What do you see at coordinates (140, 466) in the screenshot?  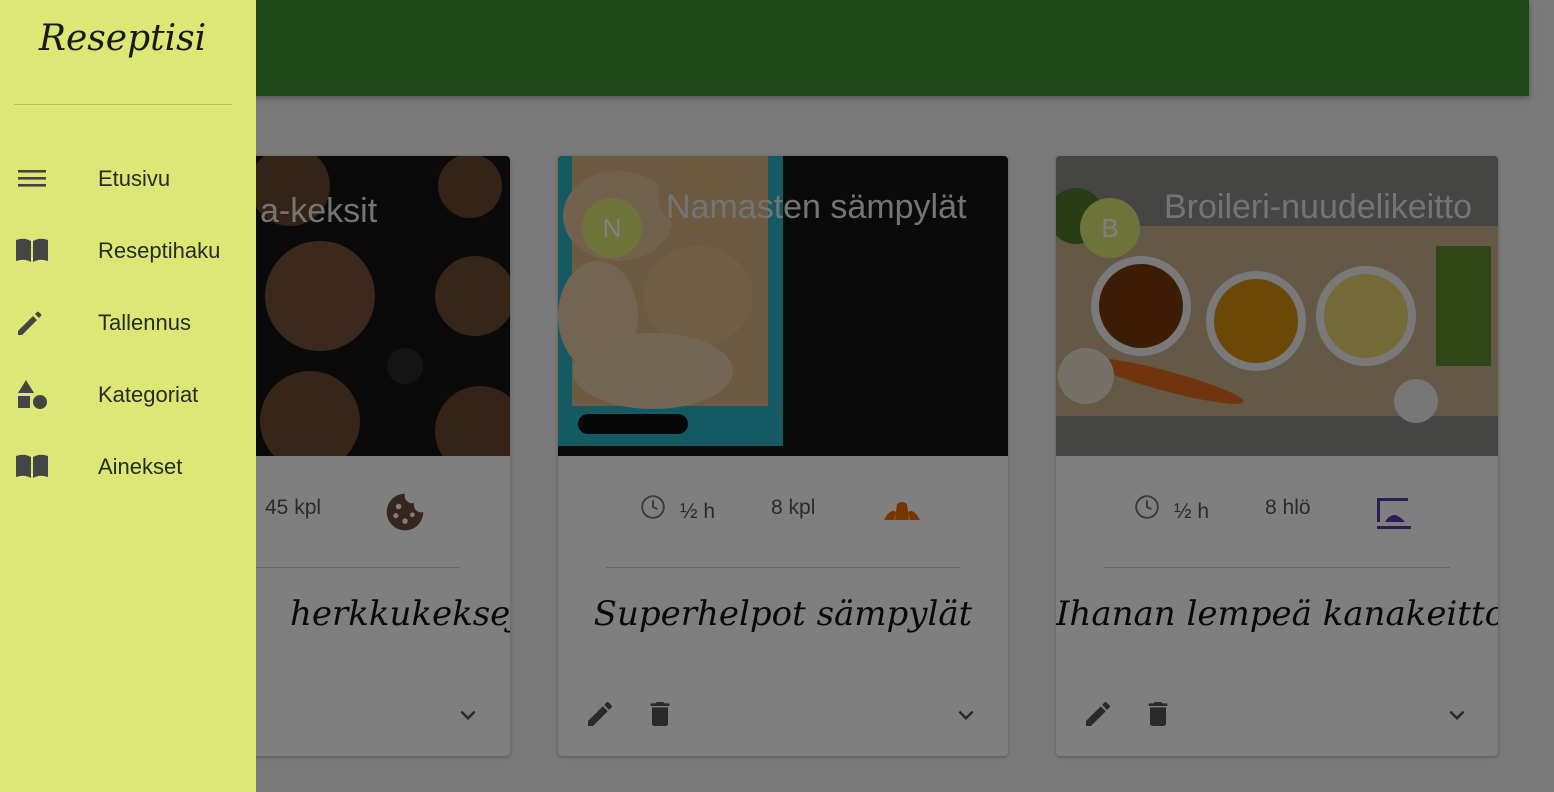 I see `nav-label: Ainekset` at bounding box center [140, 466].